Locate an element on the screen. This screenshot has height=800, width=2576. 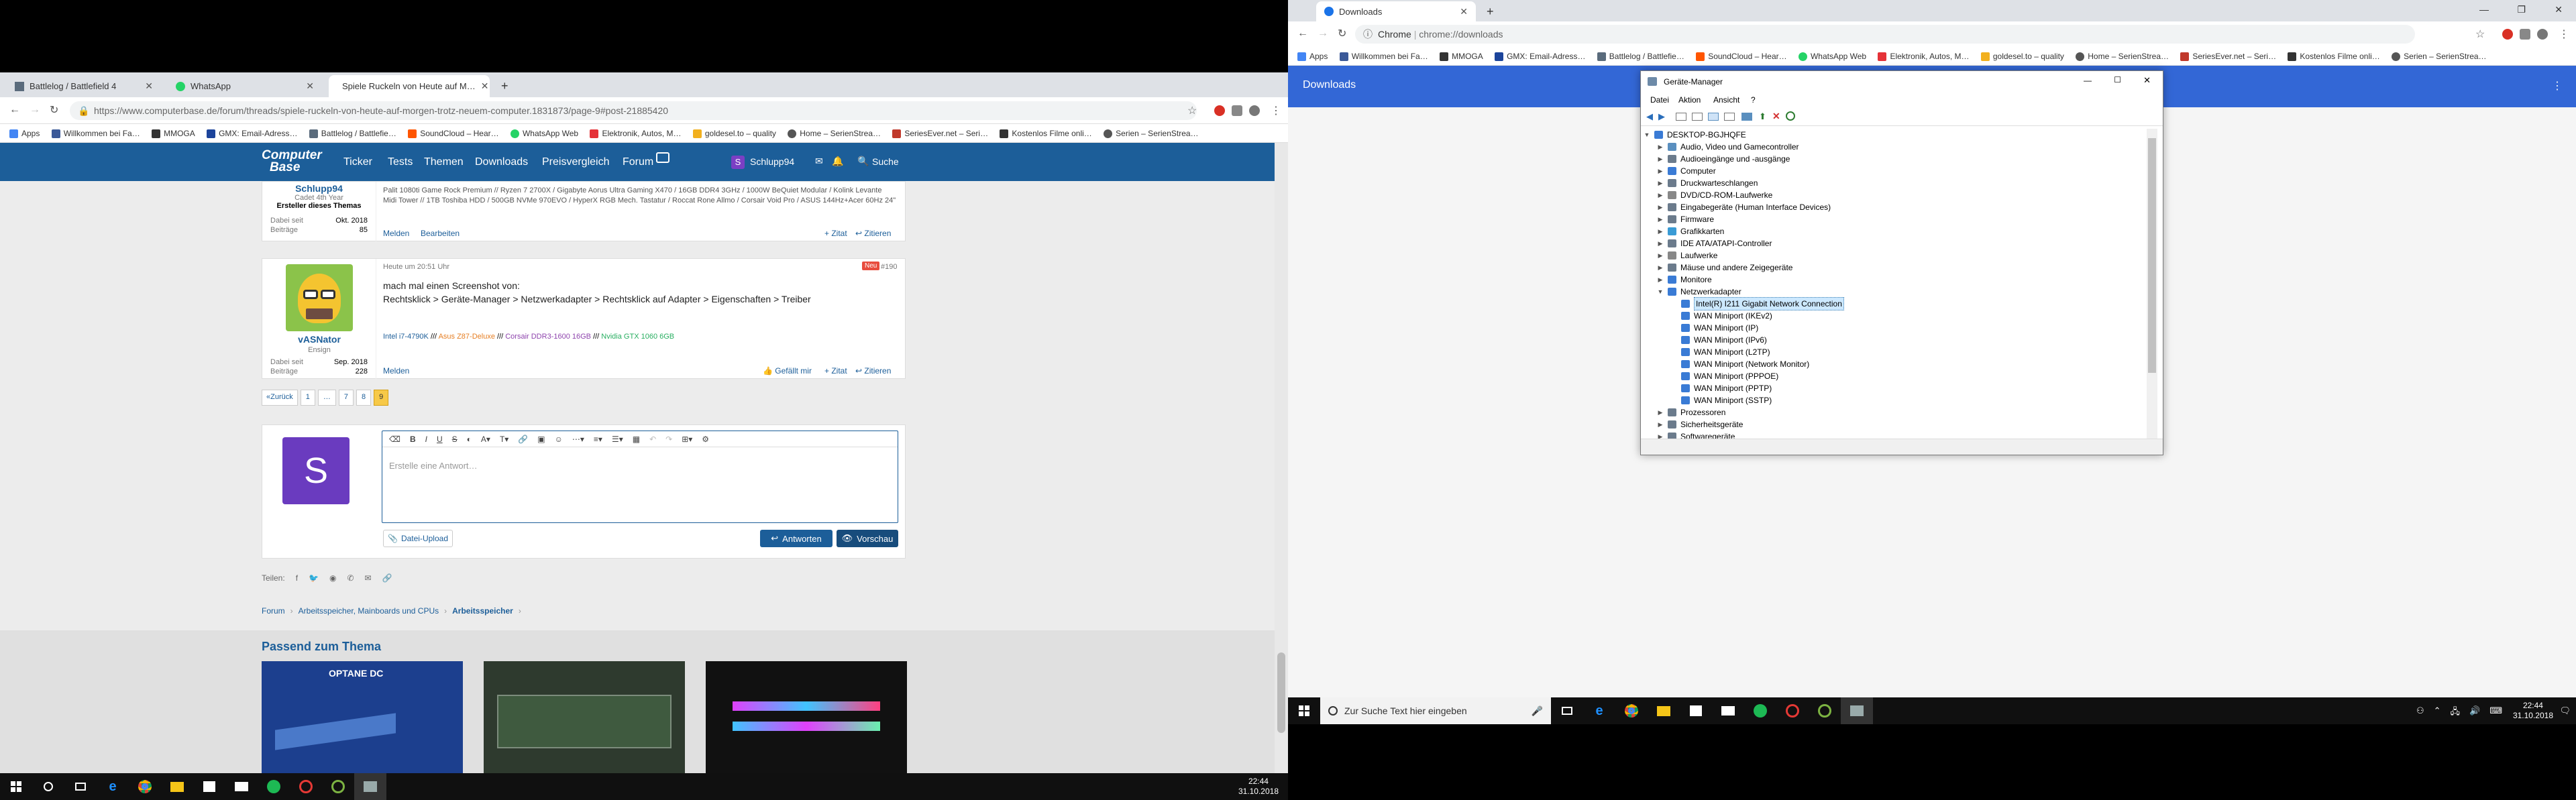
device-tree-node: WAN Miniport (IPv6) is located at coordinates (1718, 340).